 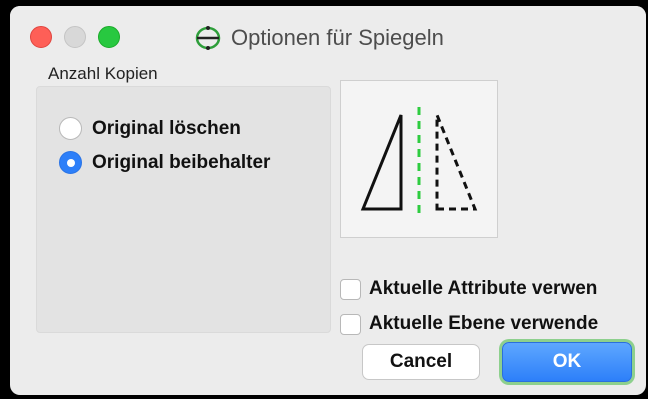 What do you see at coordinates (337, 37) in the screenshot?
I see `window-title: Optionen für Spiegeln` at bounding box center [337, 37].